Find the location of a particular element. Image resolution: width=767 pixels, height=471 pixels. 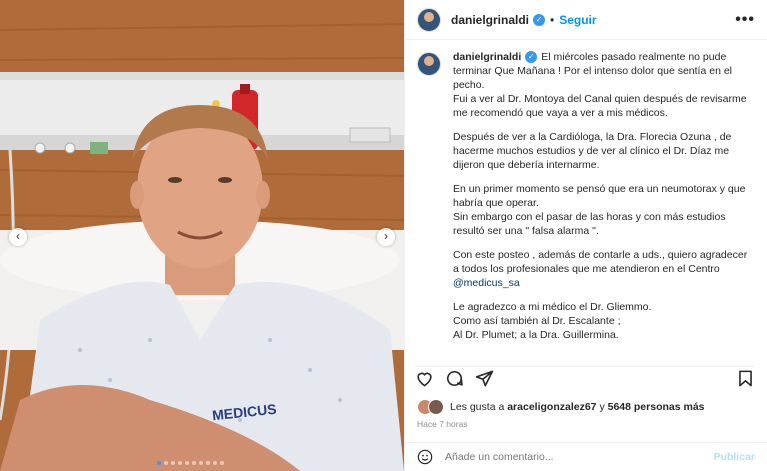

add-comment-bar: Publicar is located at coordinates (586, 456).